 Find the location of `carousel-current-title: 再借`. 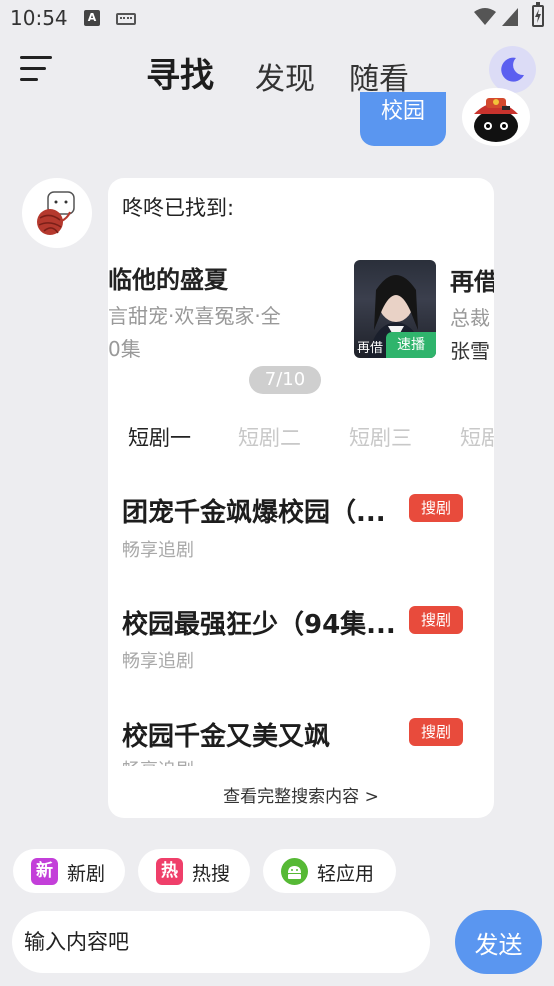

carousel-current-title: 再借 is located at coordinates (472, 279).